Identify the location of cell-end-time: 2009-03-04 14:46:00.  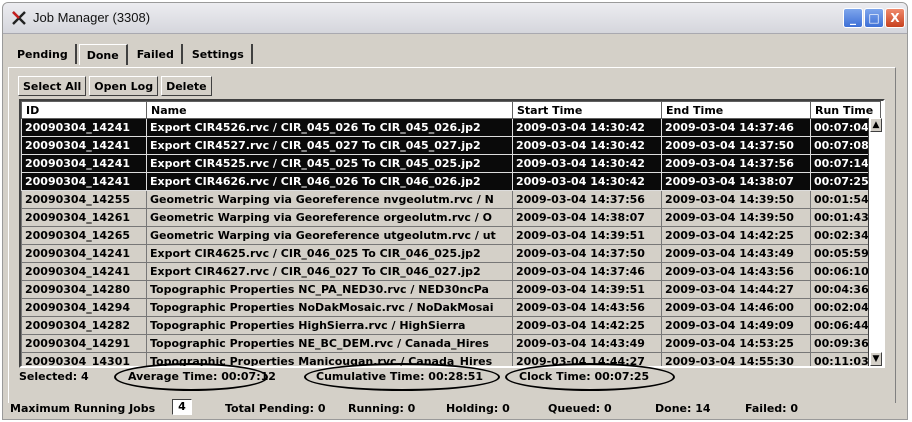
(736, 307).